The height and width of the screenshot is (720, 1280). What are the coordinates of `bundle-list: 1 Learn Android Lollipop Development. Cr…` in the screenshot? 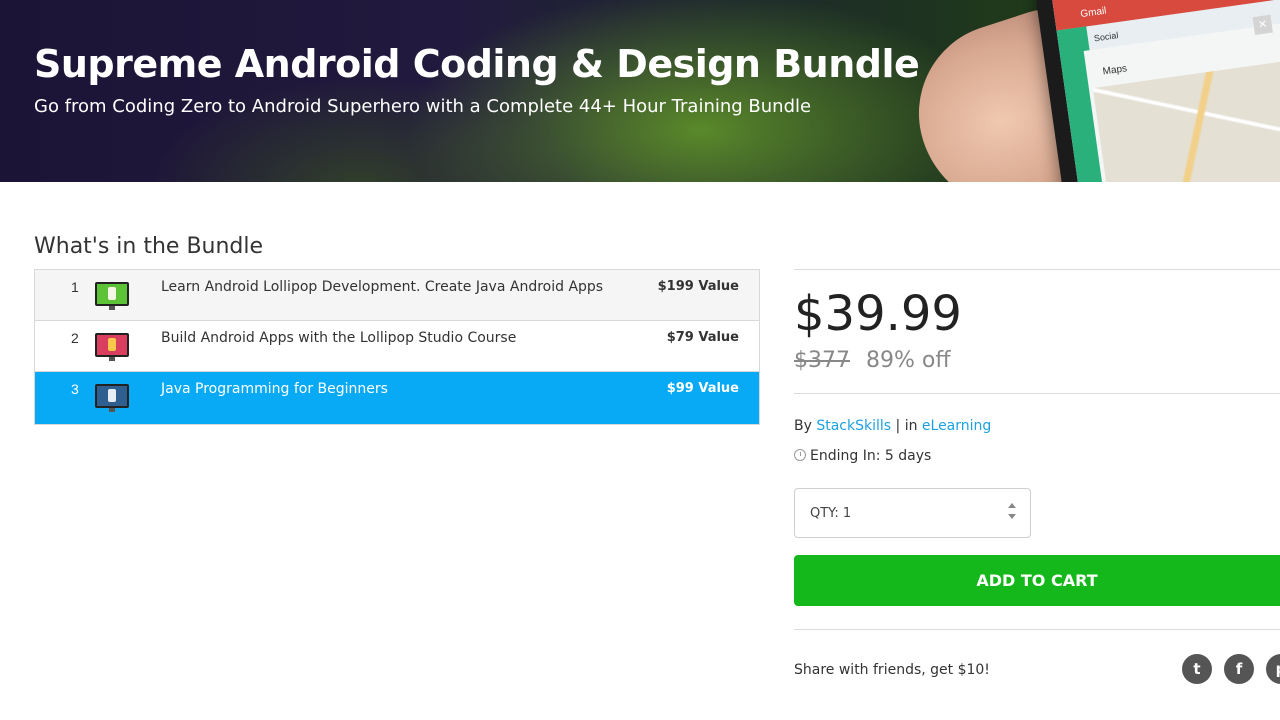 It's located at (397, 347).